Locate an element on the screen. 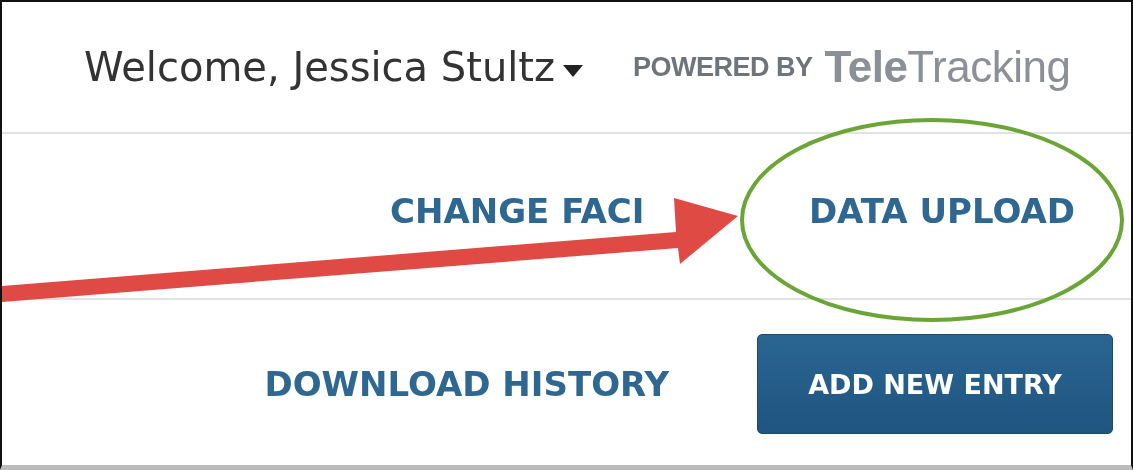  company-logo: TeleTracking is located at coordinates (947, 67).